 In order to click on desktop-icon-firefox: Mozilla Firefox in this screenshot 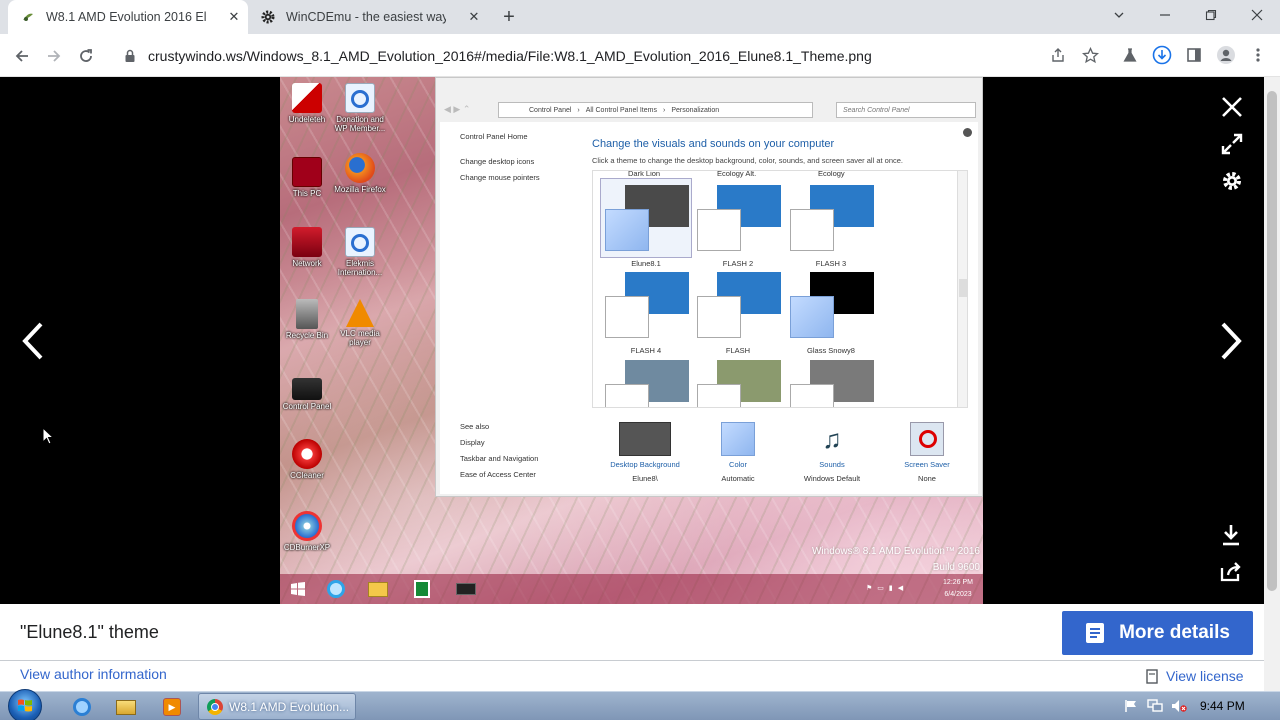, I will do `click(360, 173)`.